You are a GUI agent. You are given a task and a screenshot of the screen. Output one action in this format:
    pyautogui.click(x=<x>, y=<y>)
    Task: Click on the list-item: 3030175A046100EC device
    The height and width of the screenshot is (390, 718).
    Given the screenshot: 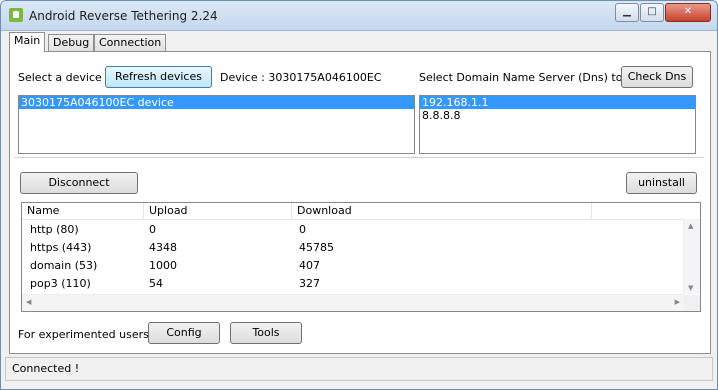 What is the action you would take?
    pyautogui.click(x=216, y=102)
    